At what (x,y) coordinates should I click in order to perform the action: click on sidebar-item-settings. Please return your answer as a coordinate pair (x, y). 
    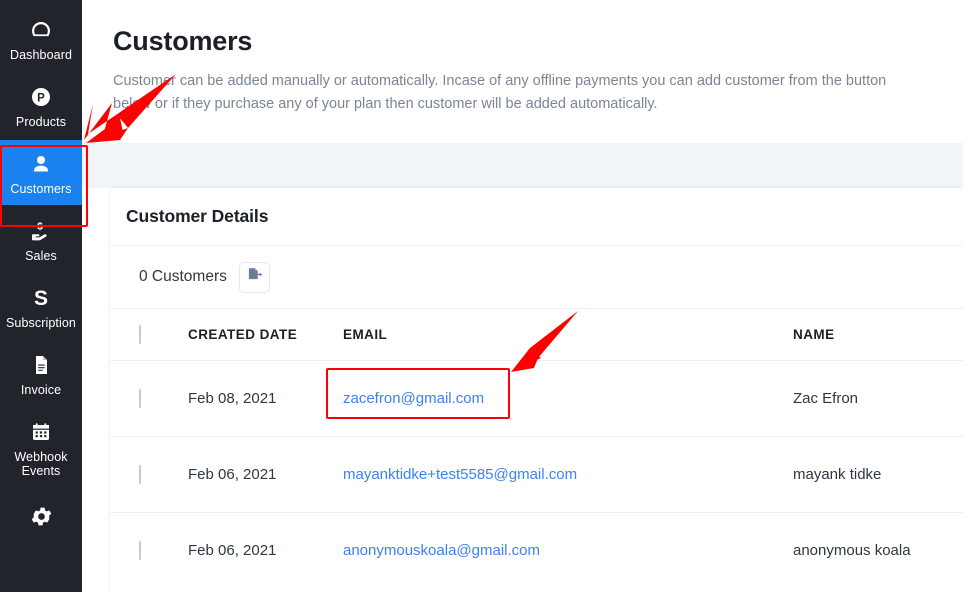
    Looking at the image, I should click on (41, 516).